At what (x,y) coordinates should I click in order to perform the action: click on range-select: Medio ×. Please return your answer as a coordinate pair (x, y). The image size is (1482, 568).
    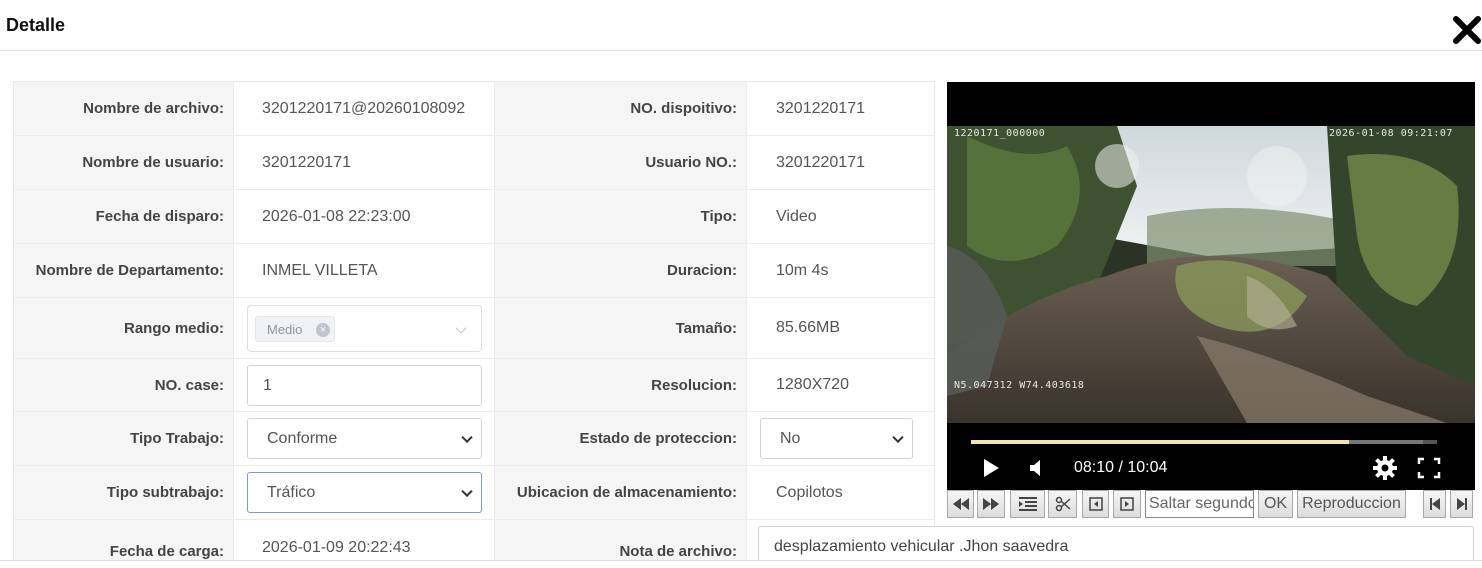
    Looking at the image, I should click on (364, 328).